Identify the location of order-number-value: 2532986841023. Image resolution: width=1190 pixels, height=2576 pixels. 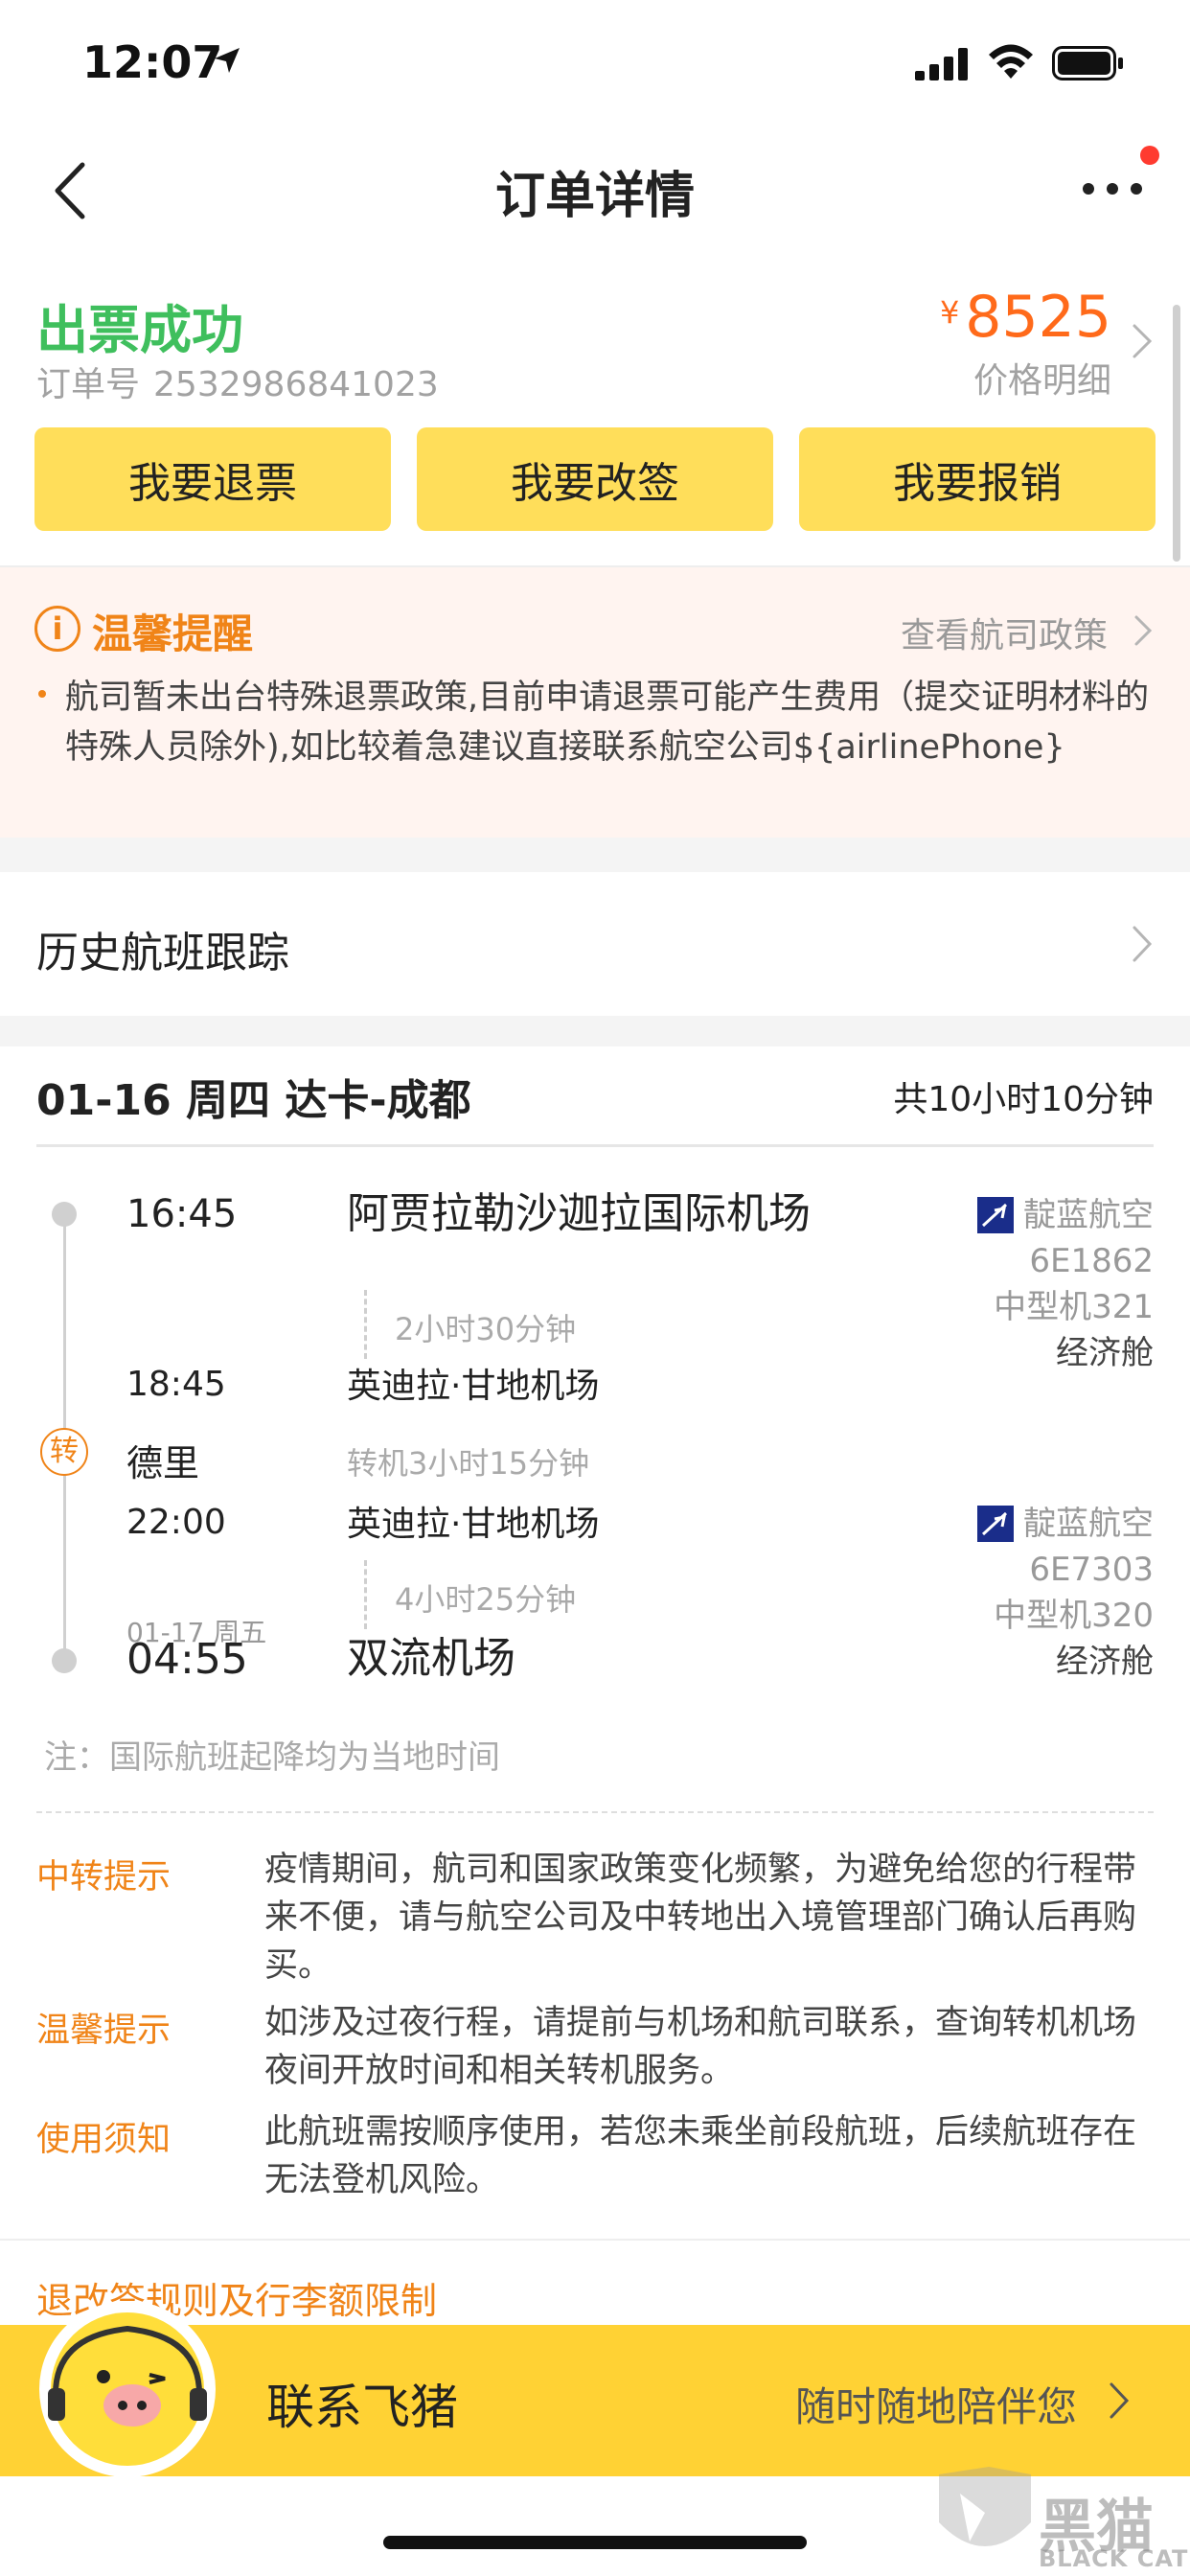
(296, 384).